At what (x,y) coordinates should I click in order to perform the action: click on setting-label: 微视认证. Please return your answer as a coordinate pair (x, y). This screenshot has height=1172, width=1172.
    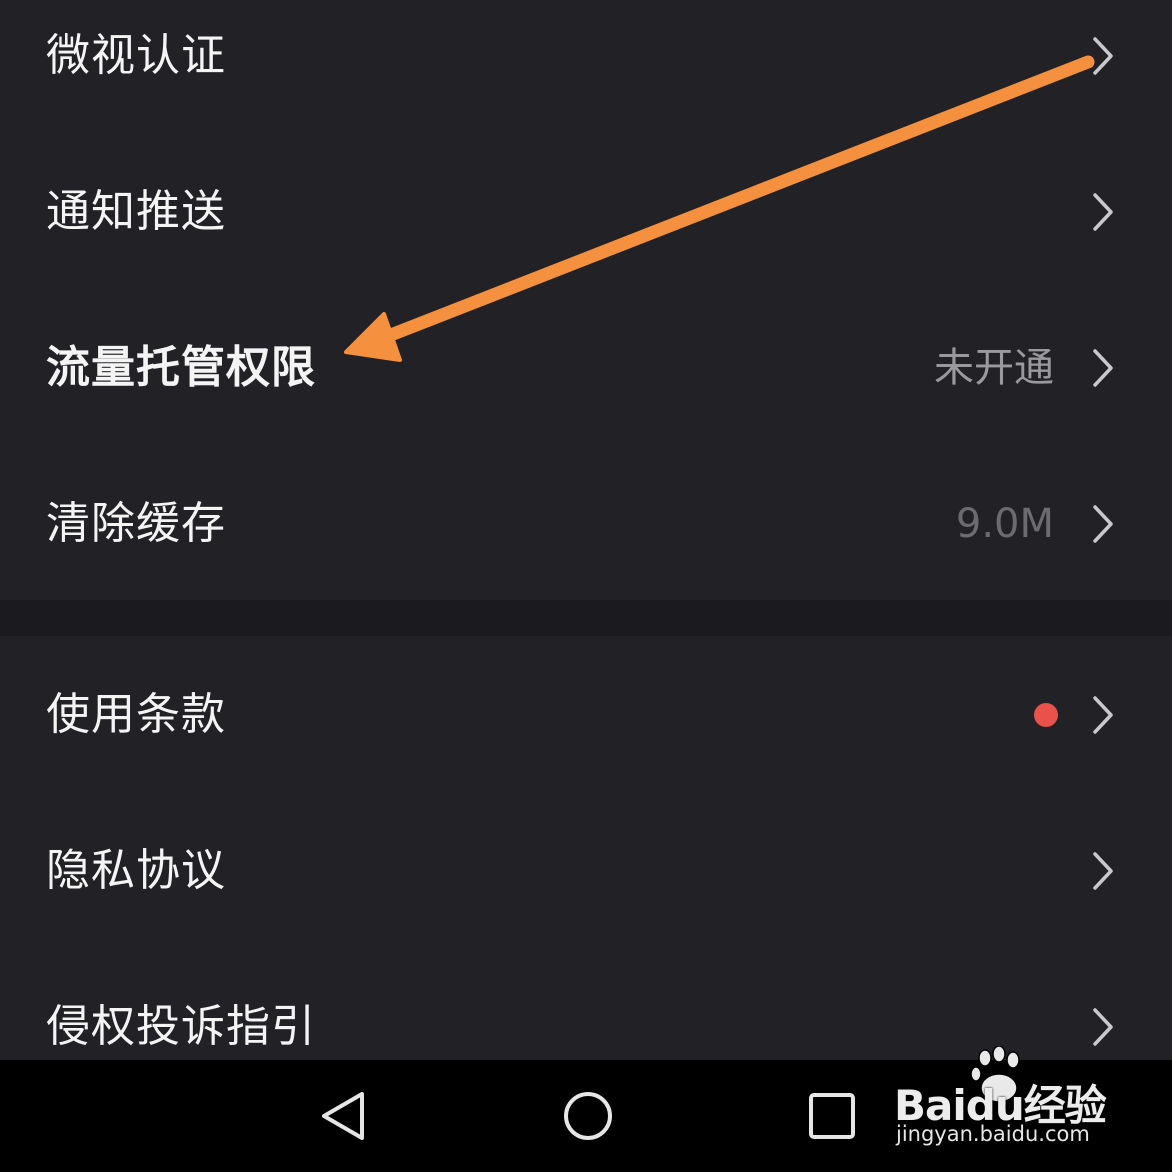
    Looking at the image, I should click on (136, 55).